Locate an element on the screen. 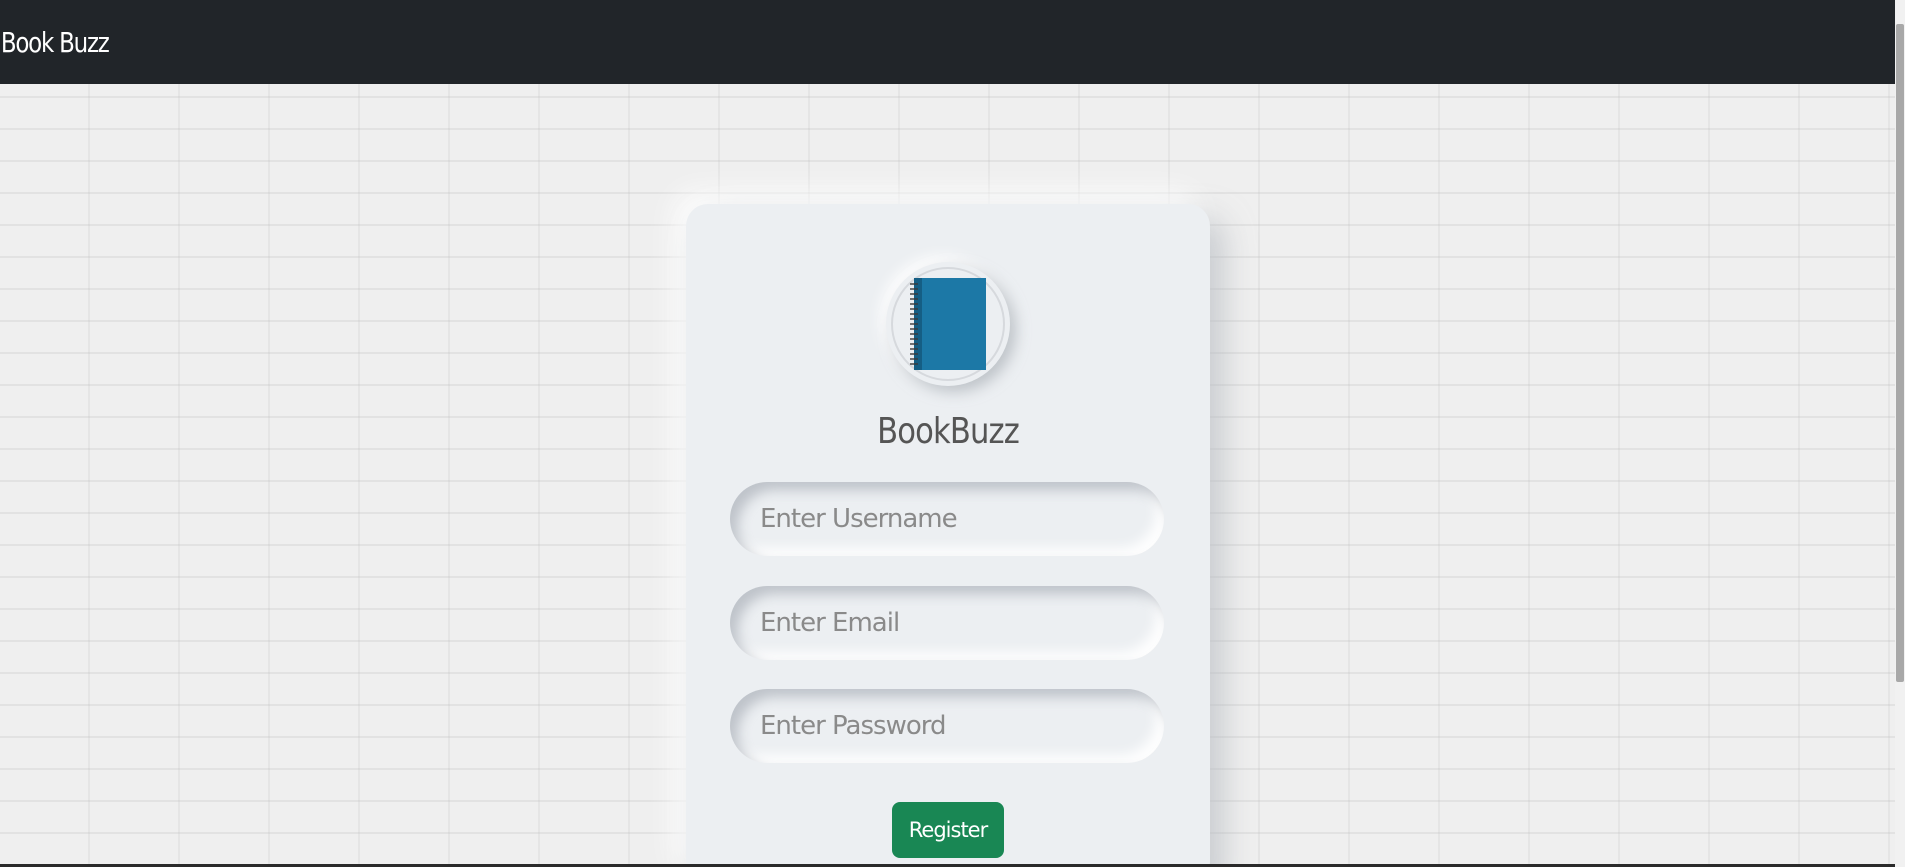 The height and width of the screenshot is (867, 1905). scrollbar-thumb is located at coordinates (1900, 353).